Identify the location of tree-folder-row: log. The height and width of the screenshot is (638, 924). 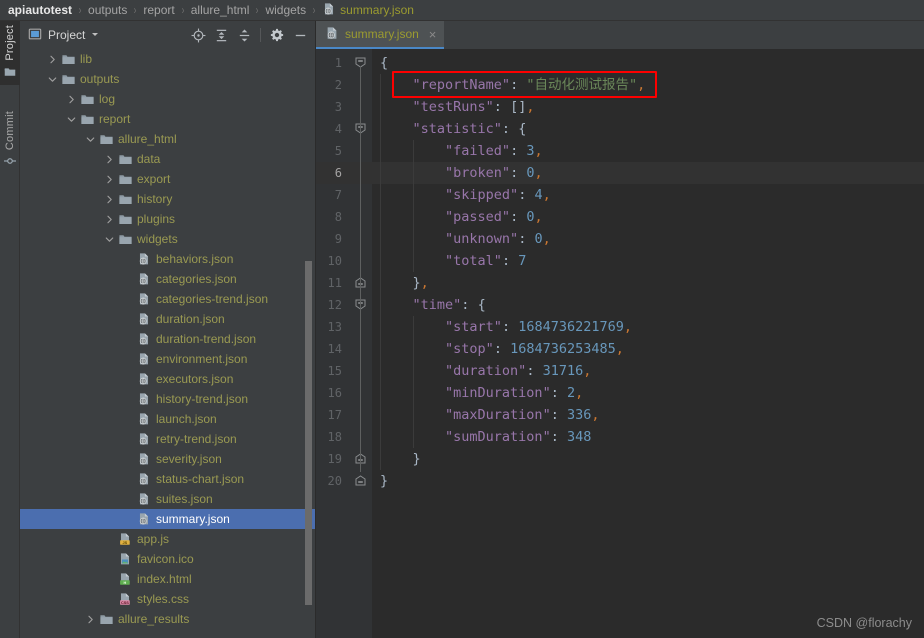
(167, 99).